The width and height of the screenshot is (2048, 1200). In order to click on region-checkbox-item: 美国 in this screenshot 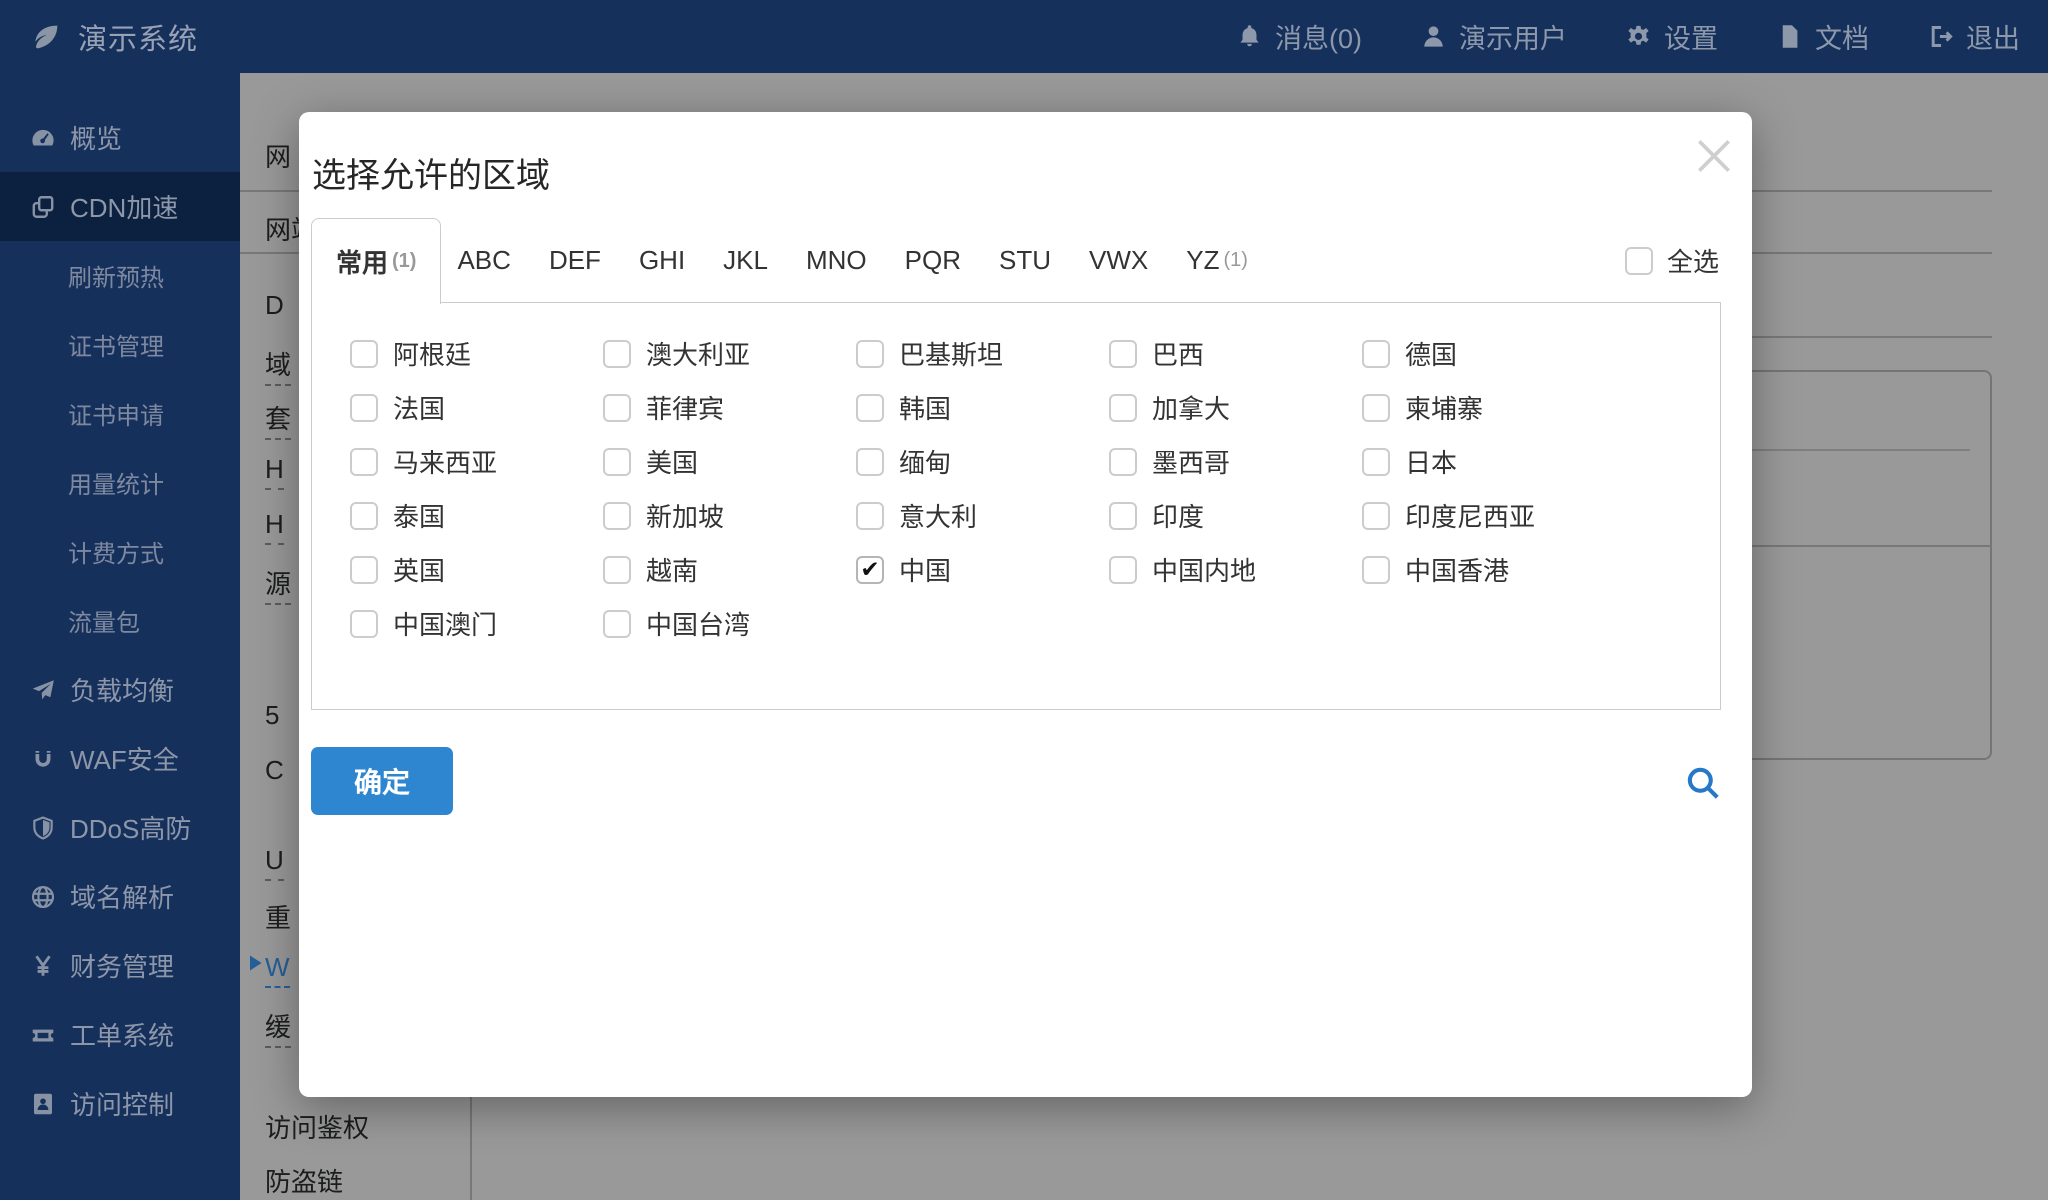, I will do `click(729, 462)`.